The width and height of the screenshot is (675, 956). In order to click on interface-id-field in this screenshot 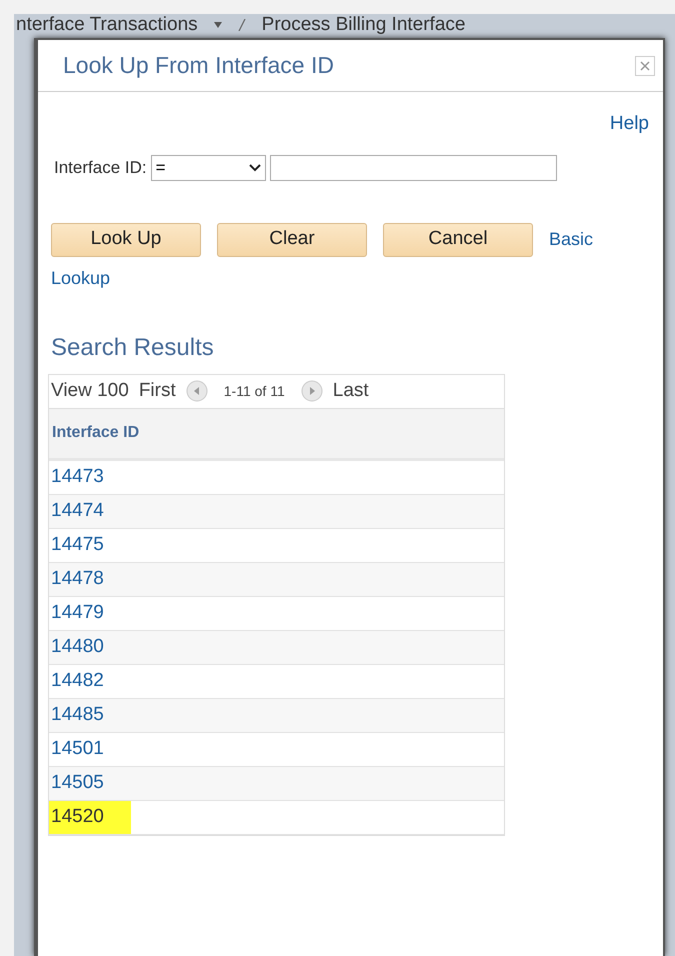, I will do `click(413, 167)`.